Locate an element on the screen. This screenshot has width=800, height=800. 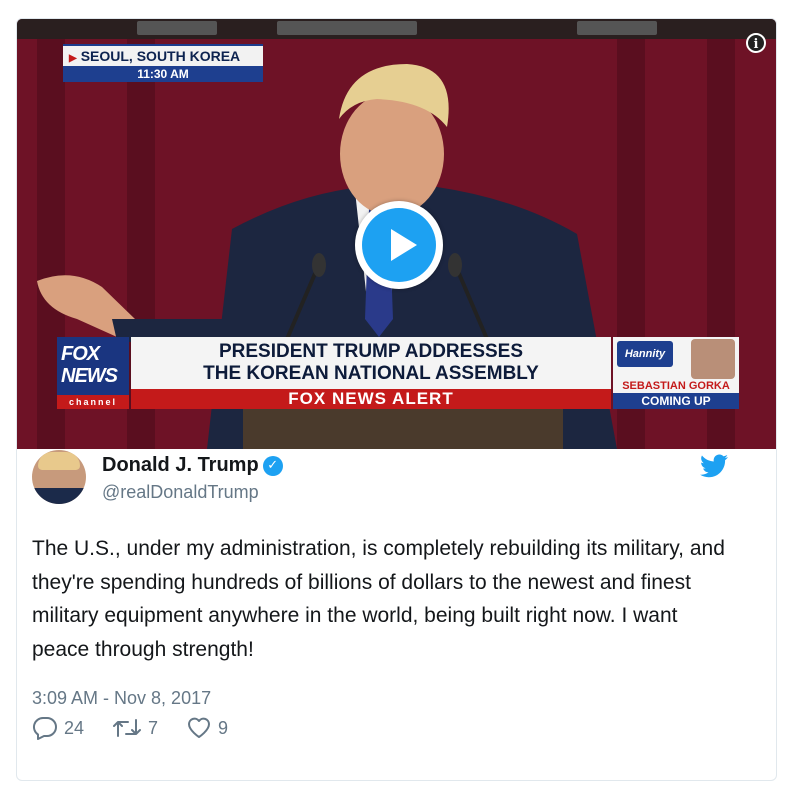
play-icon is located at coordinates (399, 245).